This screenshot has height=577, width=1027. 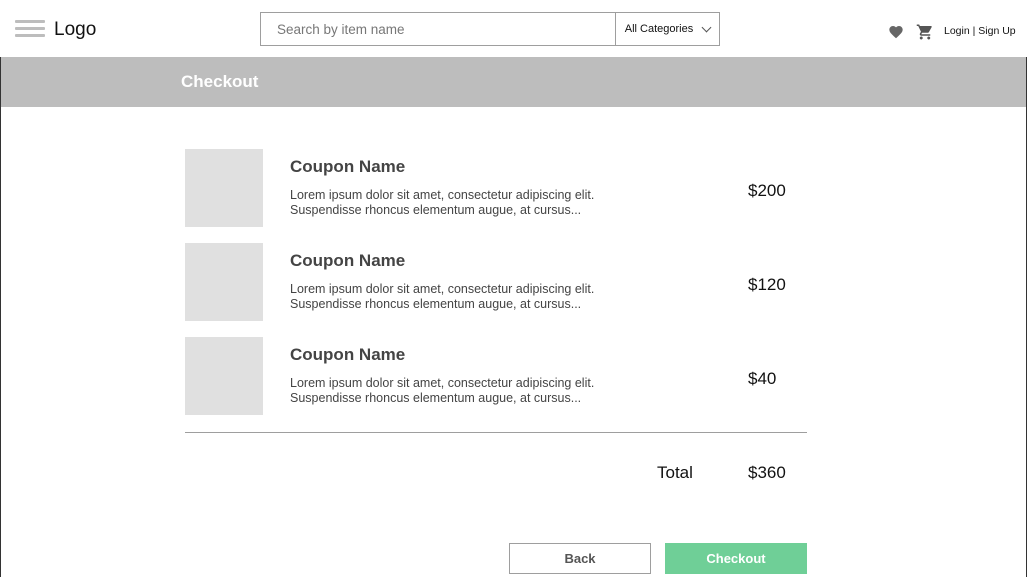 I want to click on auth-links: Login | Sign Up, so click(x=980, y=31).